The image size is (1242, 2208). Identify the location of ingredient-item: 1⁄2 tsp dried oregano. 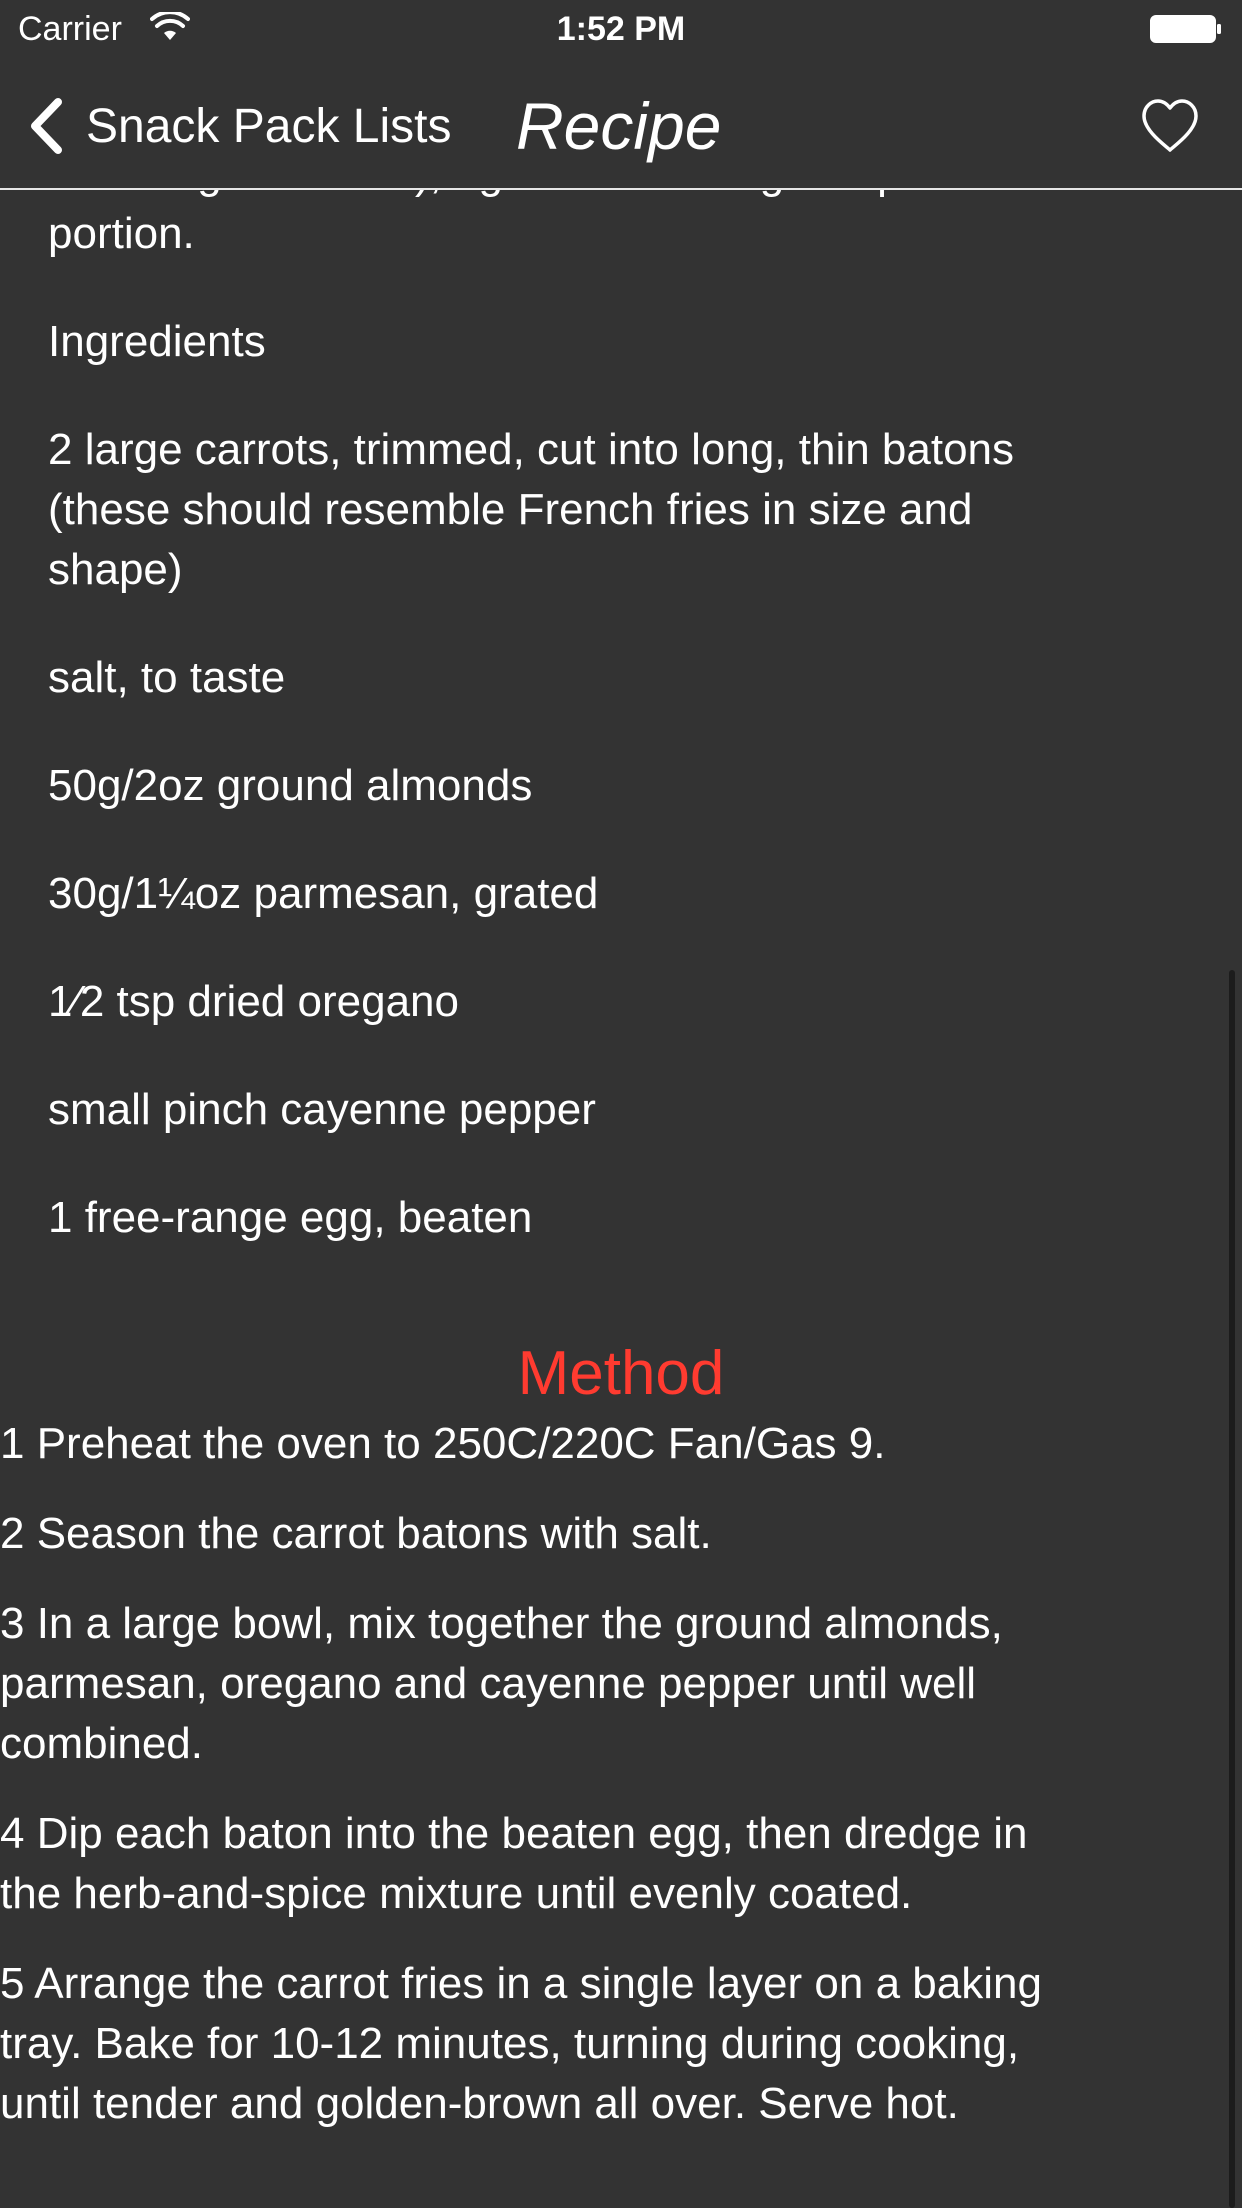
(253, 1001).